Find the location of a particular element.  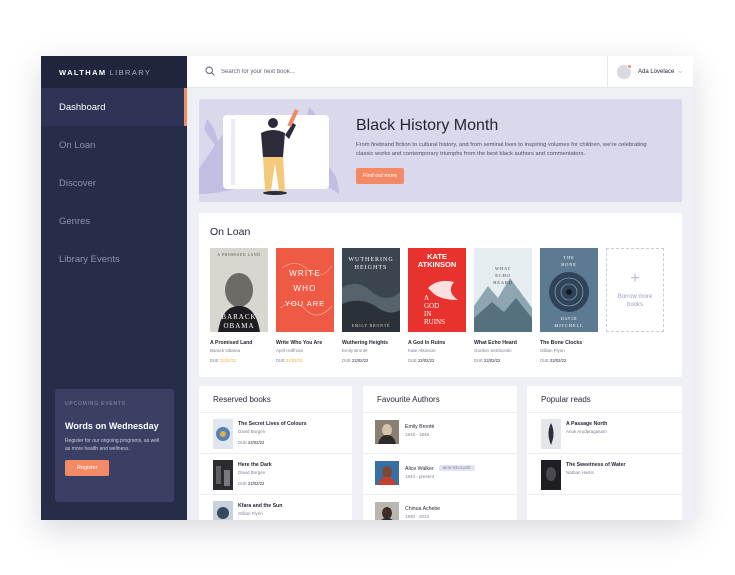

book-cover: WRITE WHO YOU ARE is located at coordinates (305, 290).